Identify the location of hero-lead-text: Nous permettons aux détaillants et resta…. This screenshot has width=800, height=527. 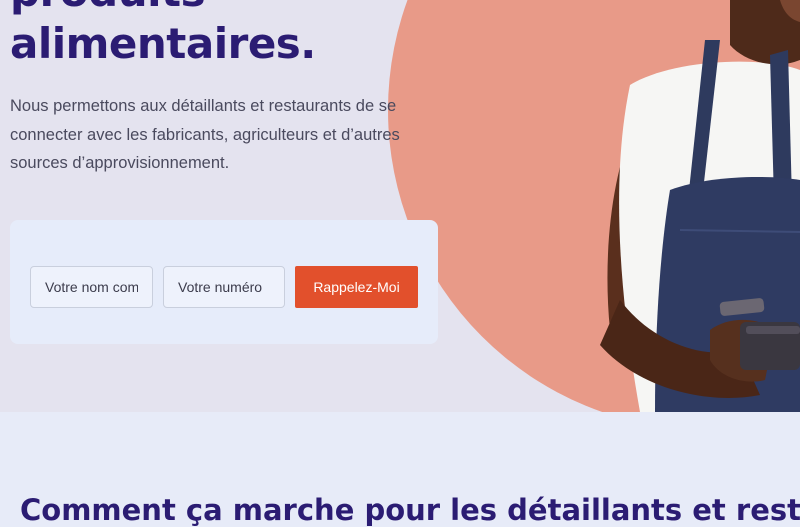
(205, 134).